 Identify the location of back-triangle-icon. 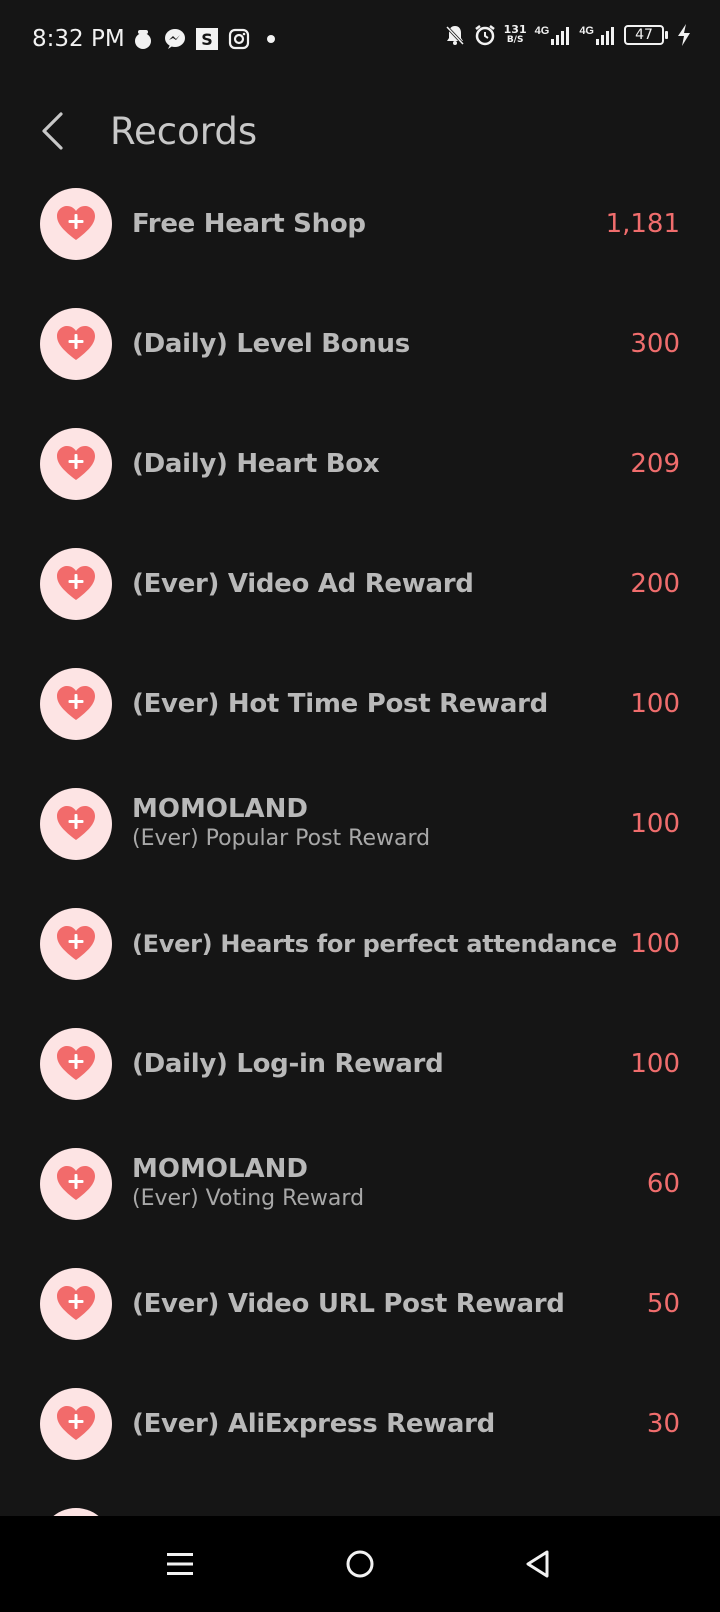
(537, 1564).